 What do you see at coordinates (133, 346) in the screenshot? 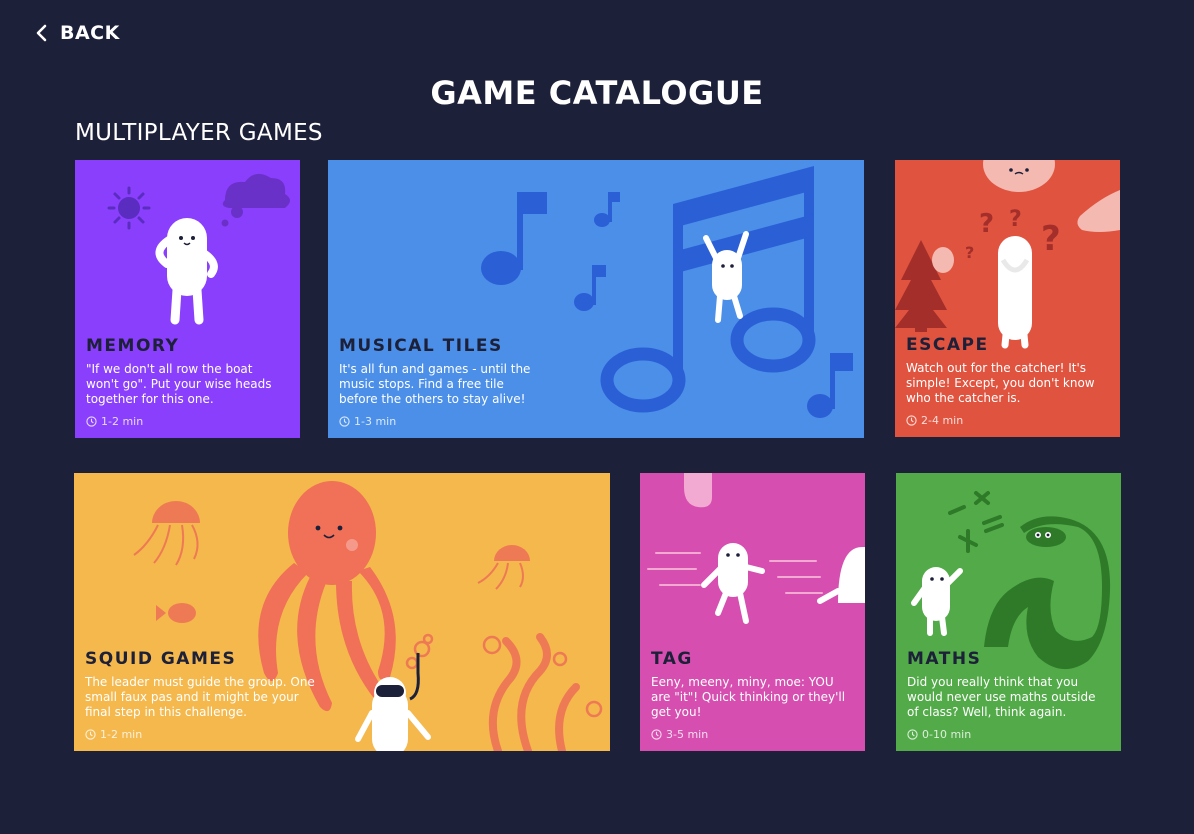
I see `game-title: MEMORY` at bounding box center [133, 346].